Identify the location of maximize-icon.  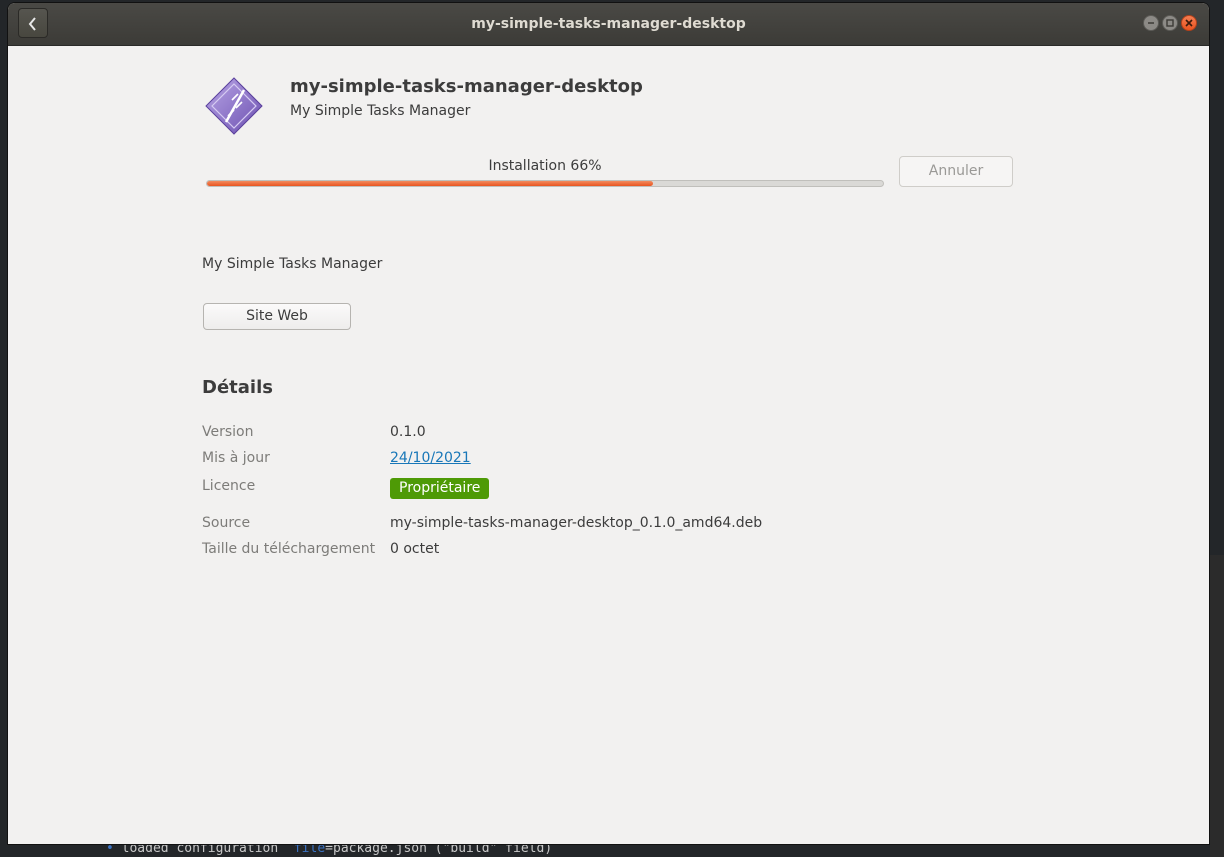
(1170, 23).